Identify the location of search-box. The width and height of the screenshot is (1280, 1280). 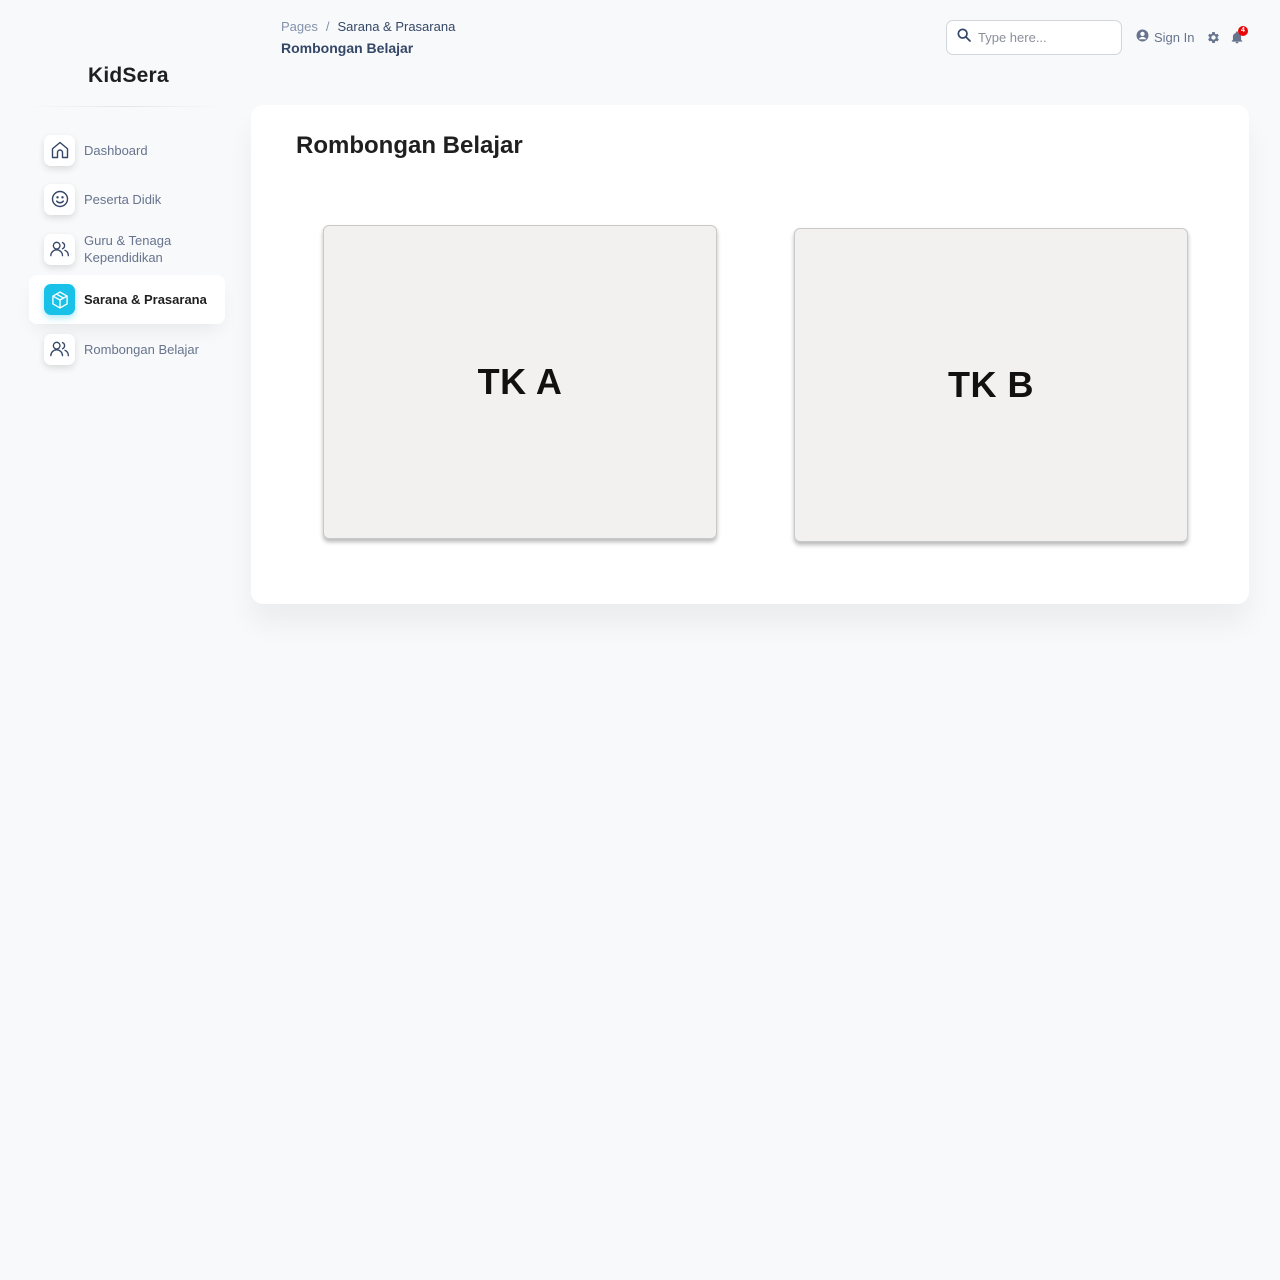
(1034, 37).